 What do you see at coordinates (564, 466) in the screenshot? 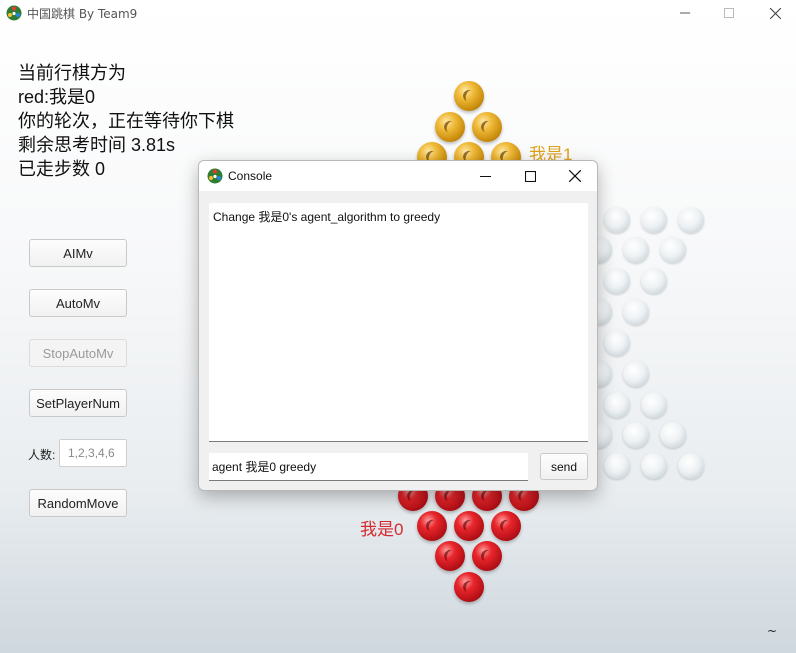
I see `send-button: send` at bounding box center [564, 466].